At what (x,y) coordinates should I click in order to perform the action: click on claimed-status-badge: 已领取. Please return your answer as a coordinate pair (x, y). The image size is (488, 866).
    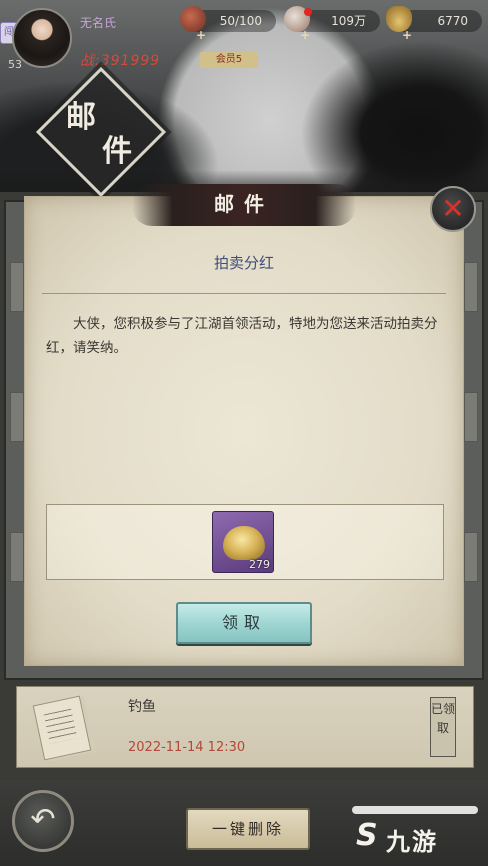
    Looking at the image, I should click on (443, 727).